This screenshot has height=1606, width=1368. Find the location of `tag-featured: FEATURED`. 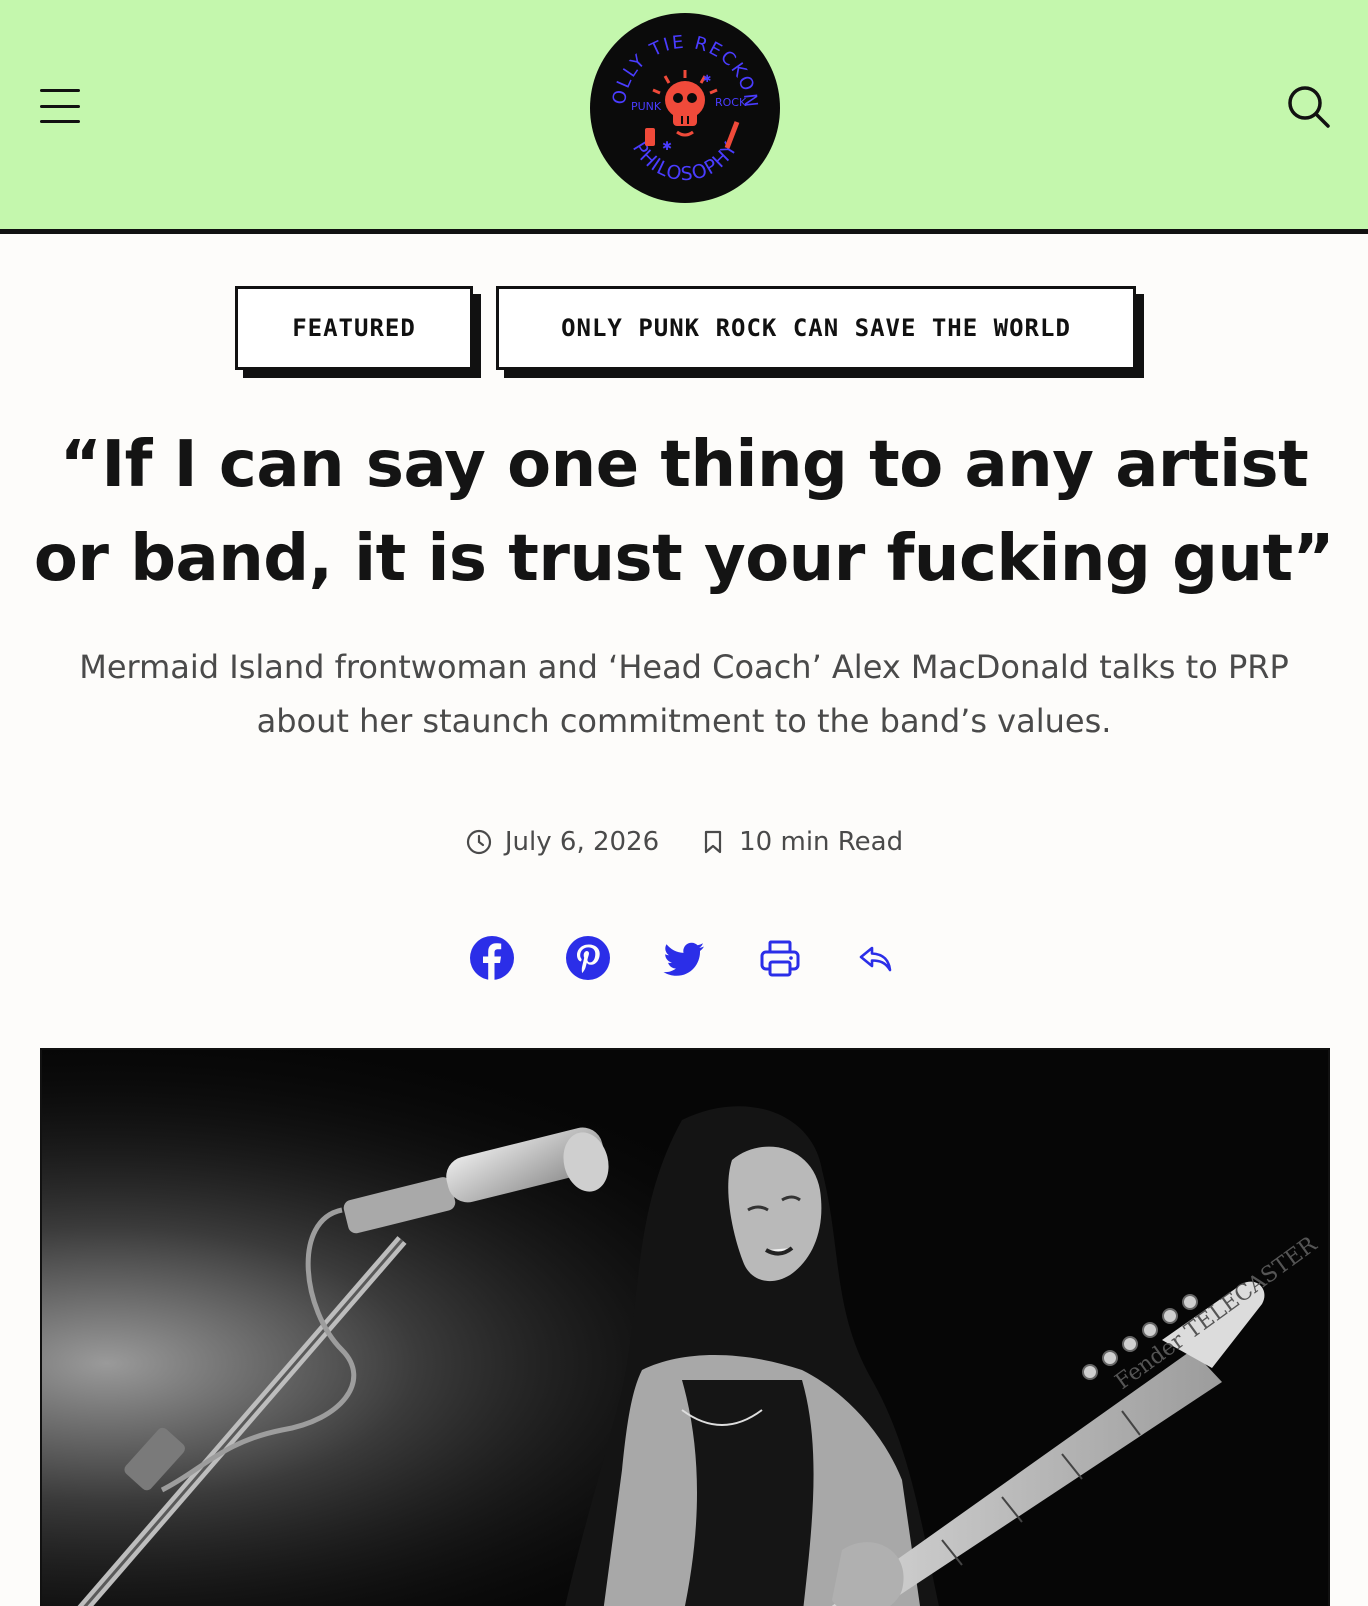

tag-featured: FEATURED is located at coordinates (354, 328).